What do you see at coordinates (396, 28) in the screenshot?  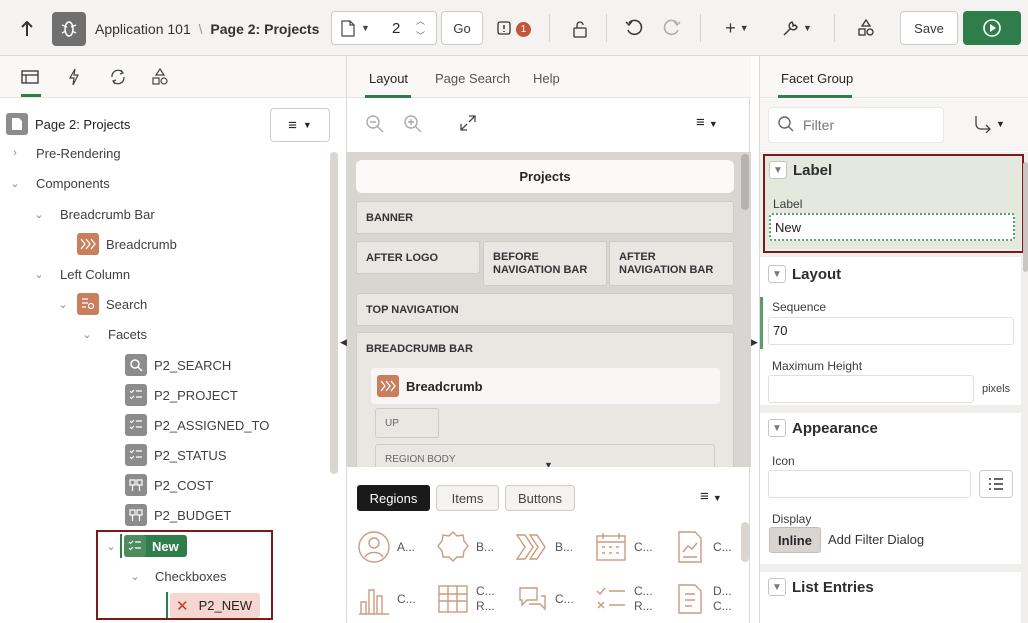 I see `page-number-input: 2` at bounding box center [396, 28].